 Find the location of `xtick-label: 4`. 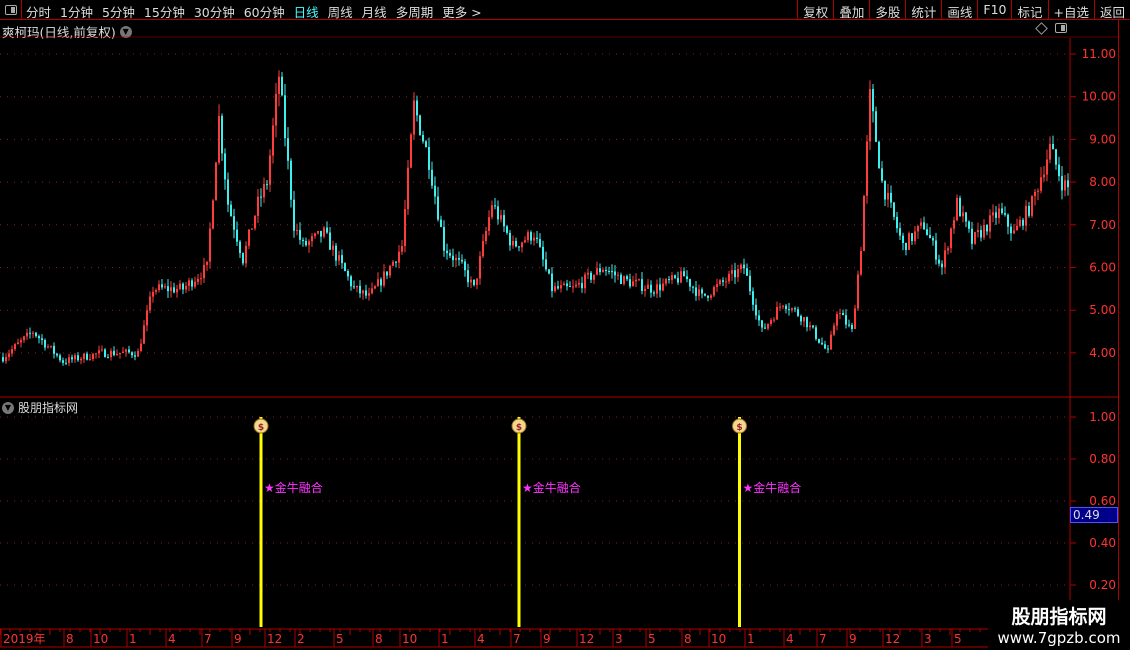

xtick-label: 4 is located at coordinates (481, 639).